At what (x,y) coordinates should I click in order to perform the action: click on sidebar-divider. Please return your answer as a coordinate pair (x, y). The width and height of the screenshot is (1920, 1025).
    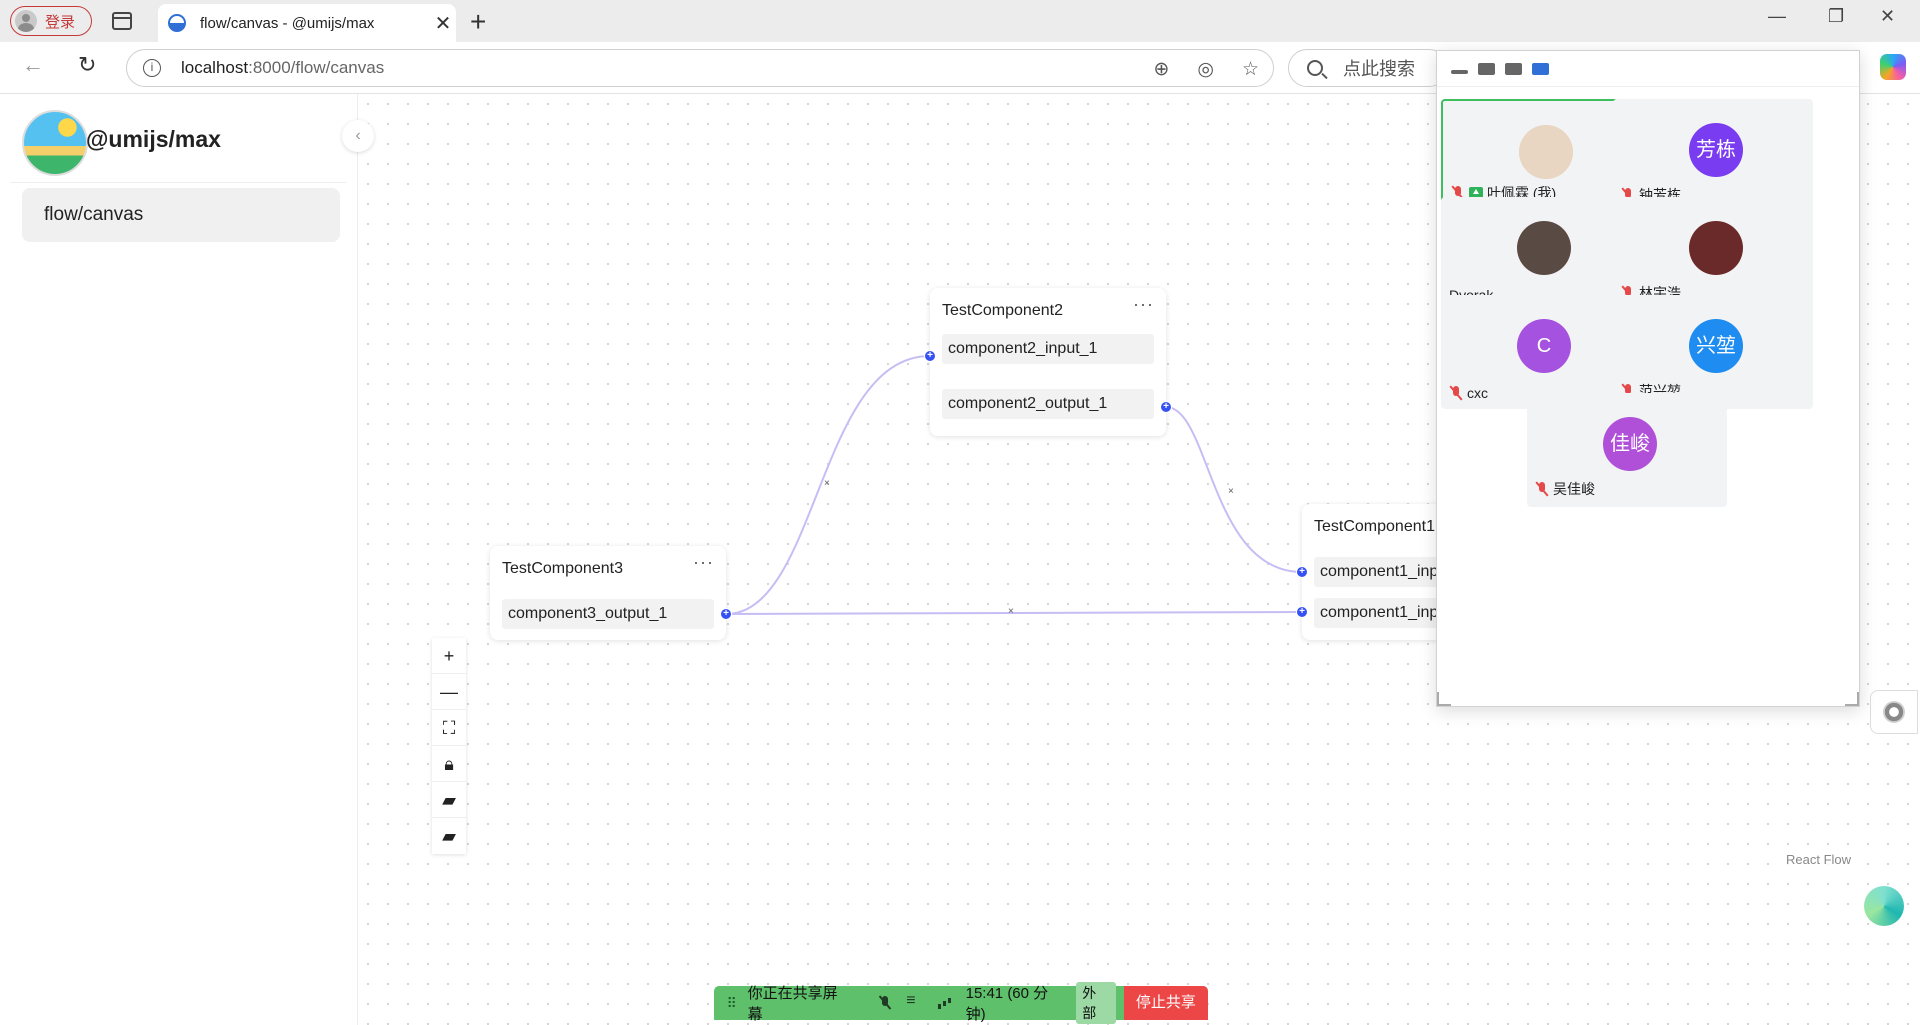
    Looking at the image, I should click on (178, 182).